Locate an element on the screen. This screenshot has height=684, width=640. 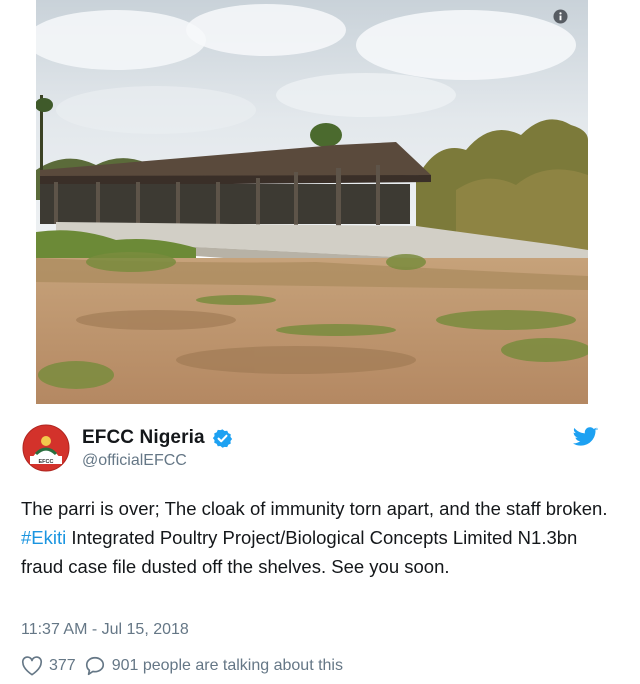
like-count: 377 is located at coordinates (62, 665).